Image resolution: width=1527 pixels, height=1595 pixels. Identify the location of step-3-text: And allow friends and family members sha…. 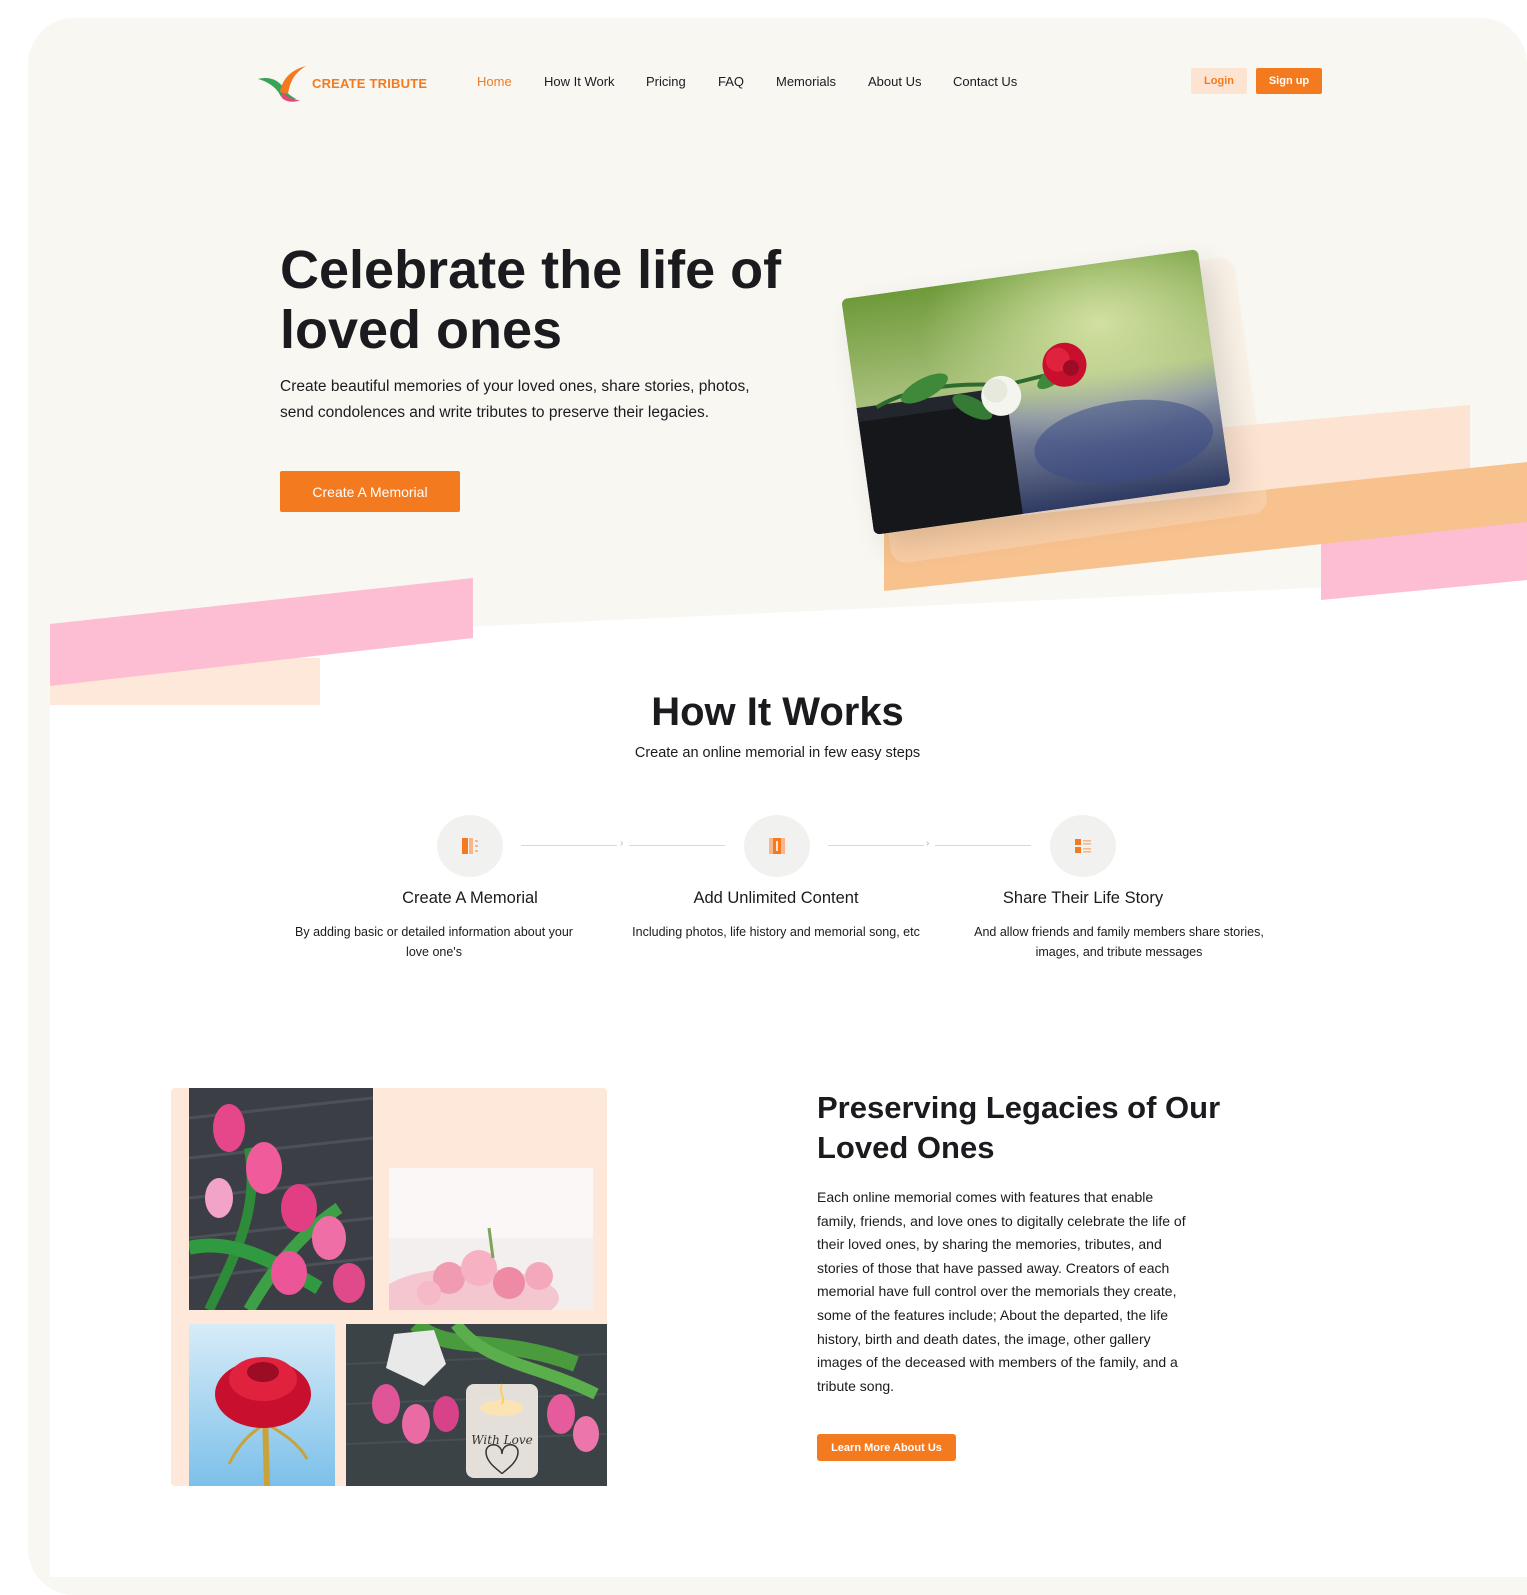
(1119, 942).